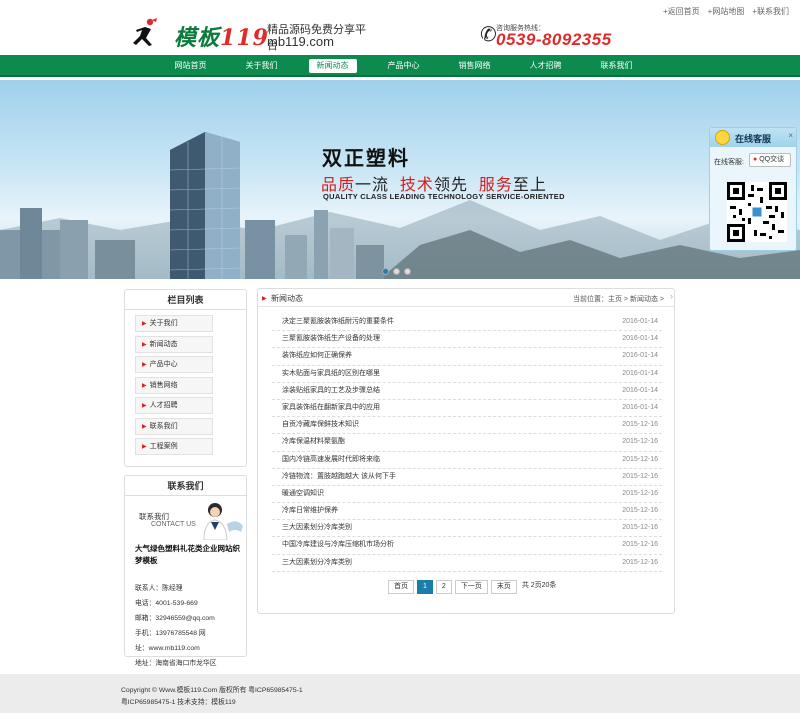  What do you see at coordinates (174, 446) in the screenshot?
I see `category-item-6: ▶ 工程案例` at bounding box center [174, 446].